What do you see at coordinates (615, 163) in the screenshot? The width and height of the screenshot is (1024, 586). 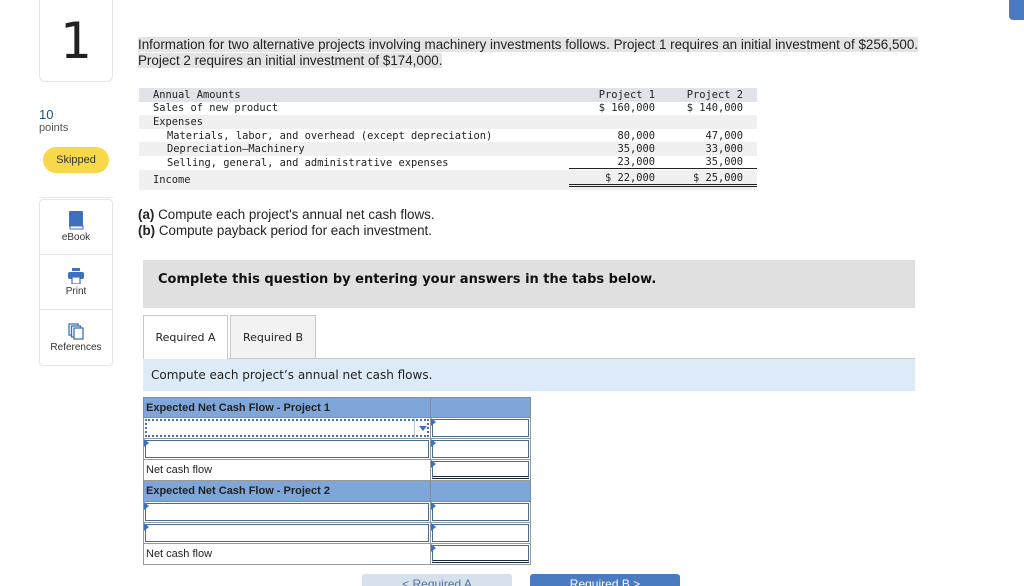 I see `row-project-1: 23,000` at bounding box center [615, 163].